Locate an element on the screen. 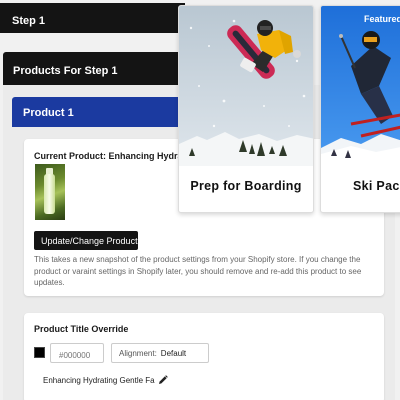 Image resolution: width=400 pixels, height=400 pixels. snowboarder-image is located at coordinates (246, 86).